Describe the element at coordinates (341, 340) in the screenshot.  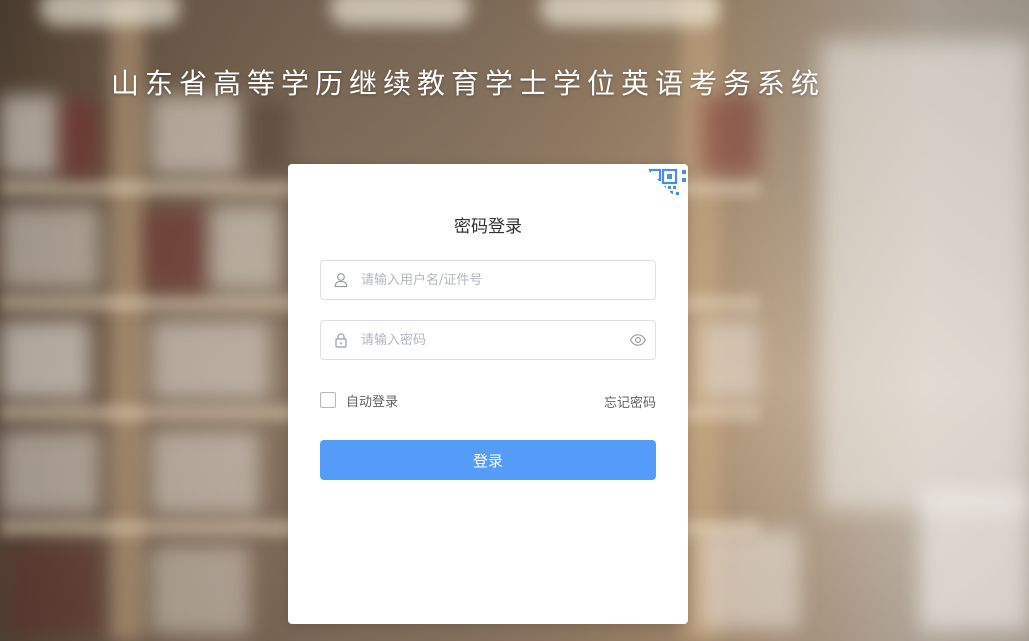
I see `lock-icon` at that location.